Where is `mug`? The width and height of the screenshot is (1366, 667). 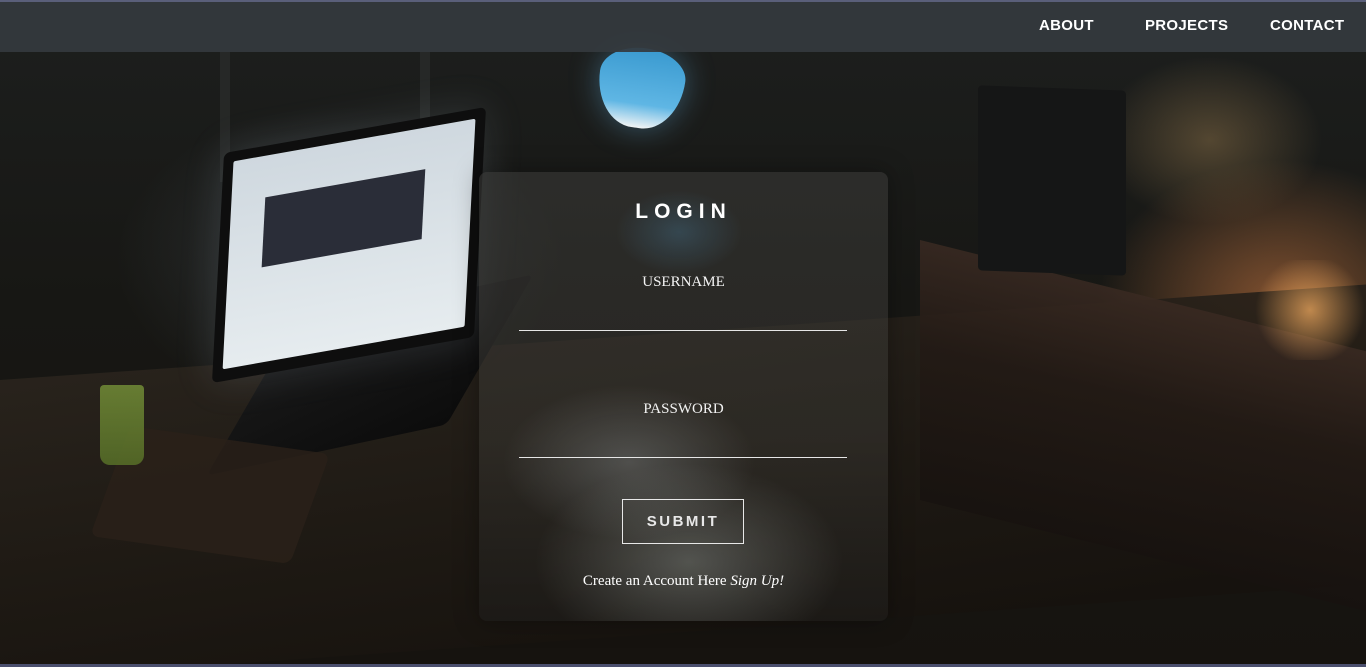
mug is located at coordinates (122, 425).